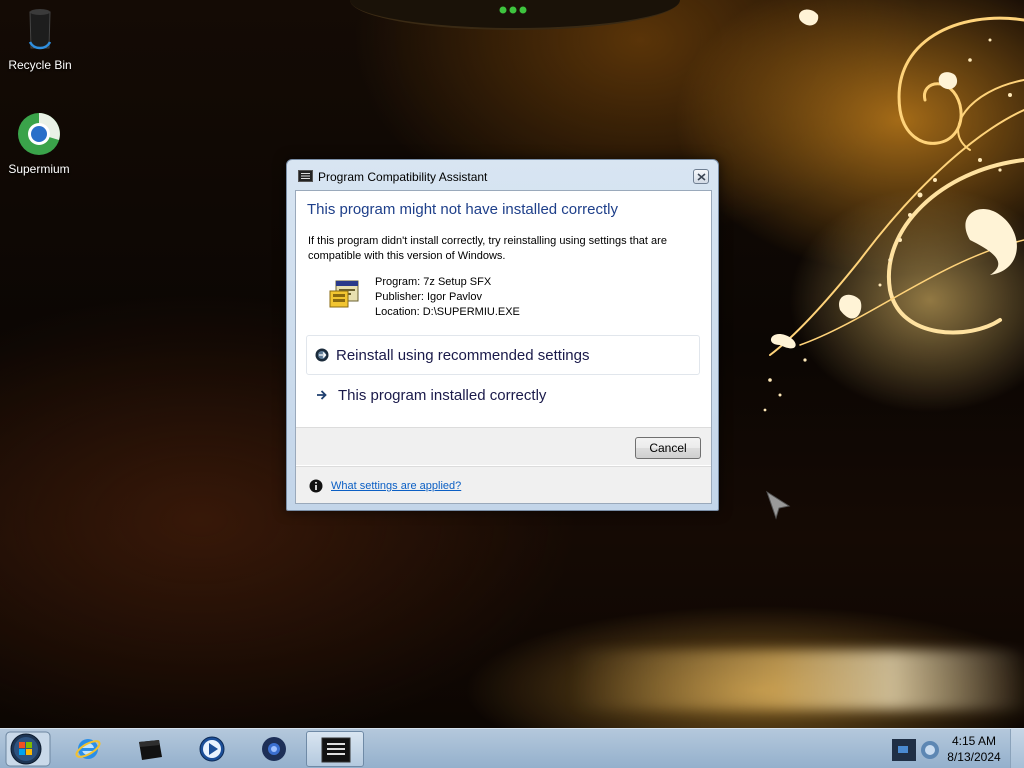 This screenshot has height=768, width=1024. What do you see at coordinates (893, 210) in the screenshot?
I see `wallpaper-swirl` at bounding box center [893, 210].